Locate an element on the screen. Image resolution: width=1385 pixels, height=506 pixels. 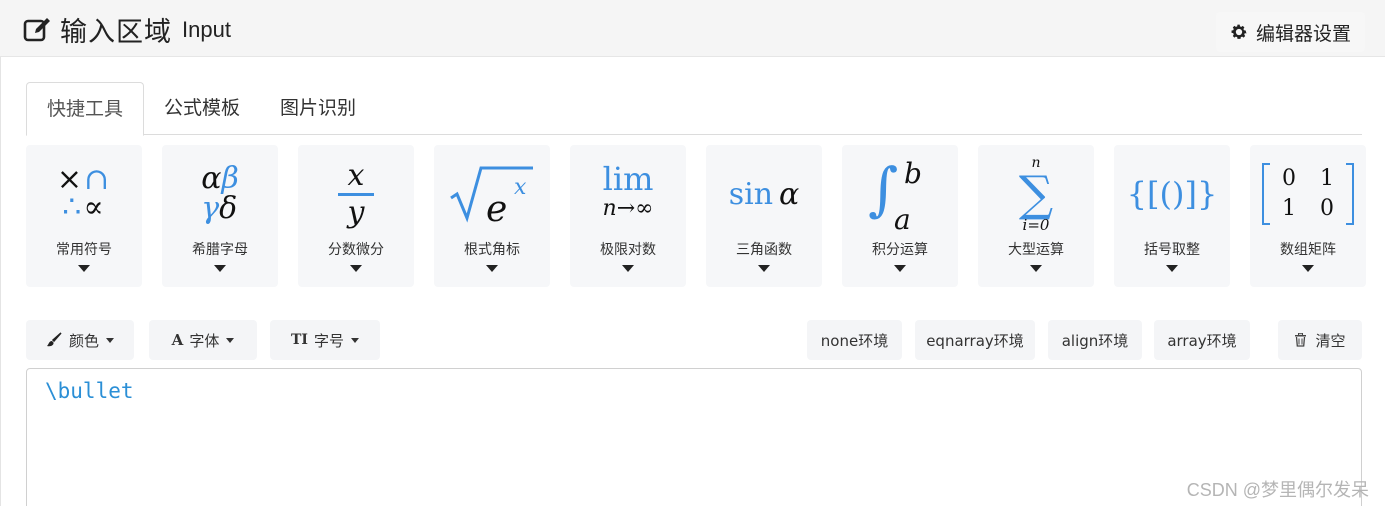
trig-preview: sin α is located at coordinates (764, 194).